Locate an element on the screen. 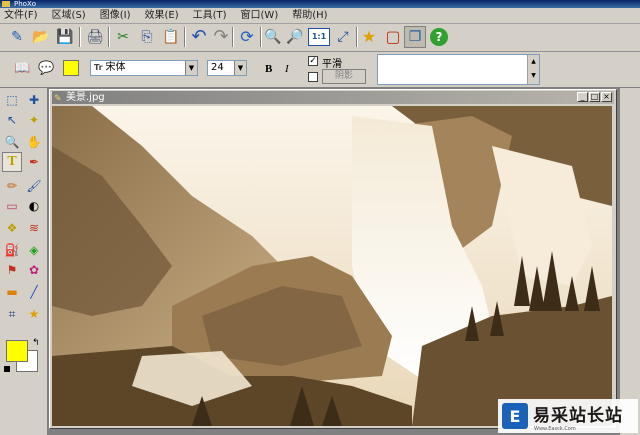 The width and height of the screenshot is (640, 435). shadow-checkbox is located at coordinates (313, 77).